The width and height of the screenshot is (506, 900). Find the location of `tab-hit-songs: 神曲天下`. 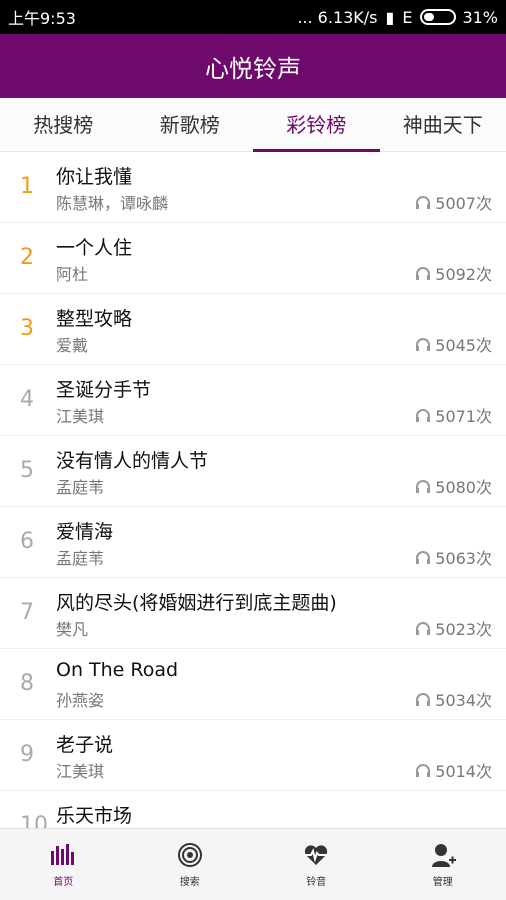

tab-hit-songs: 神曲天下 is located at coordinates (443, 124).